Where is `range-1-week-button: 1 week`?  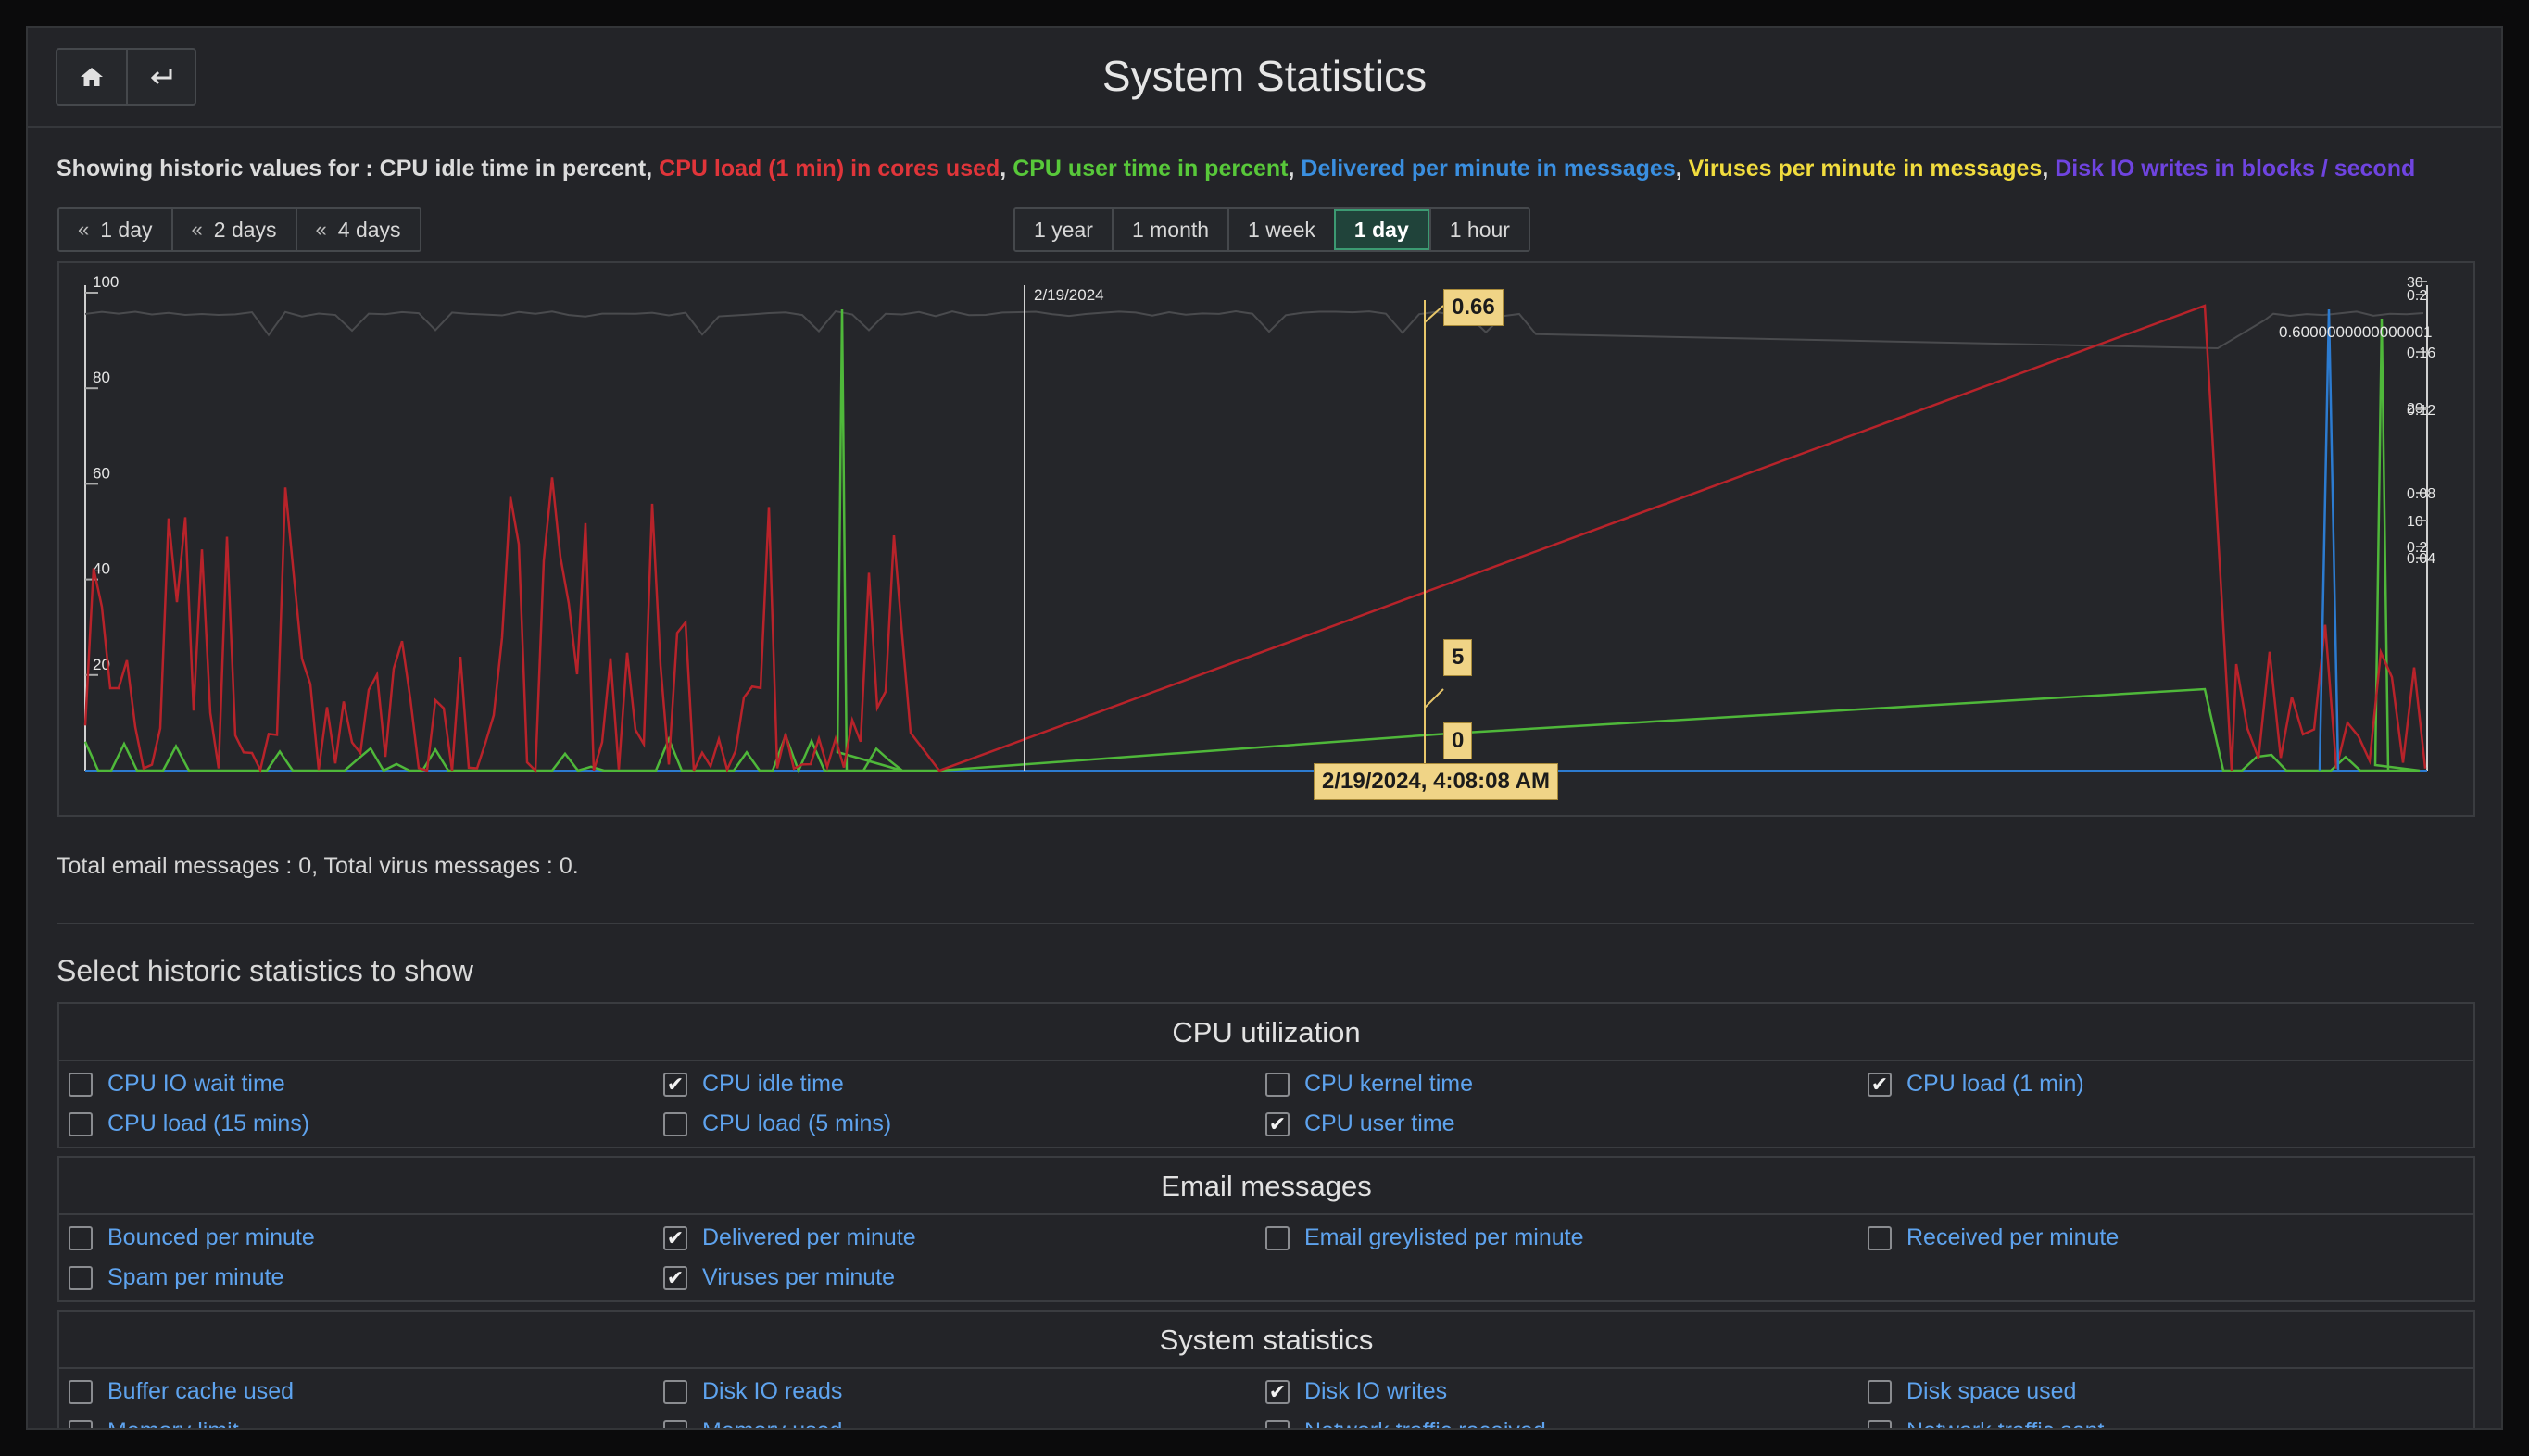 range-1-week-button: 1 week is located at coordinates (1281, 229).